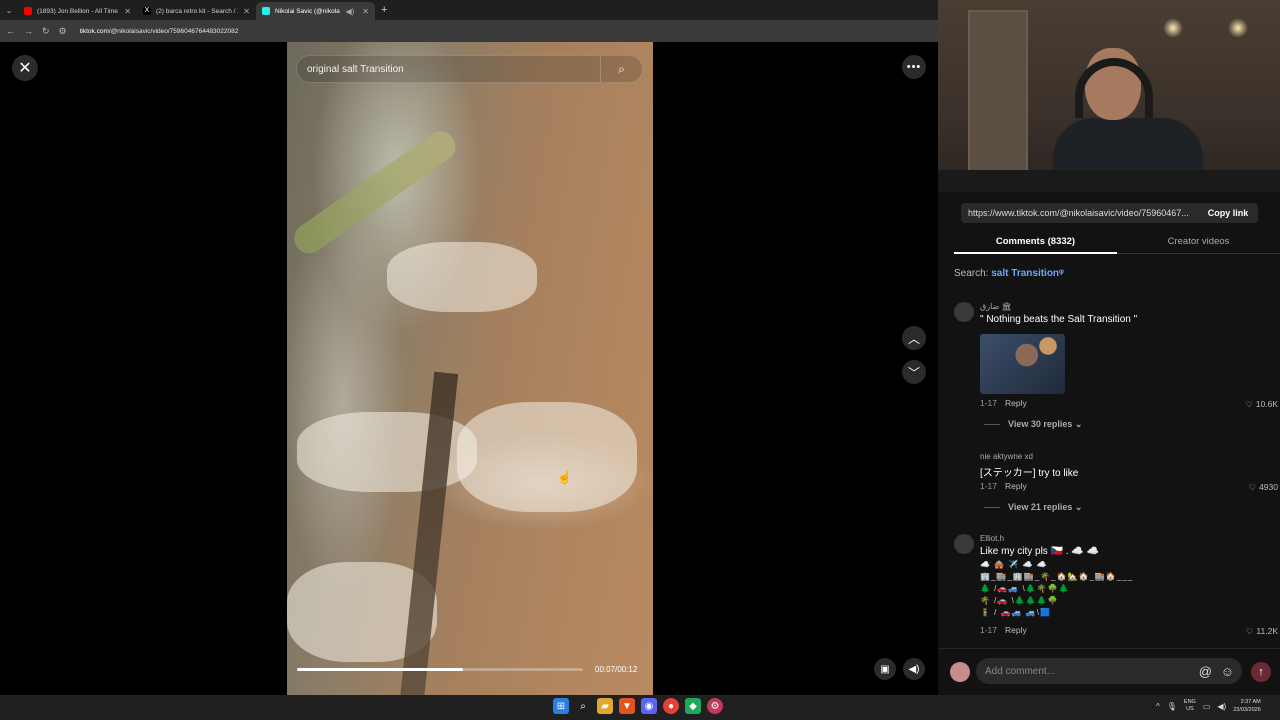 This screenshot has height=720, width=1280. I want to click on comment-emoji-line: 🚦 / 🚗🚙 🚙\🟦, so click(1015, 612).